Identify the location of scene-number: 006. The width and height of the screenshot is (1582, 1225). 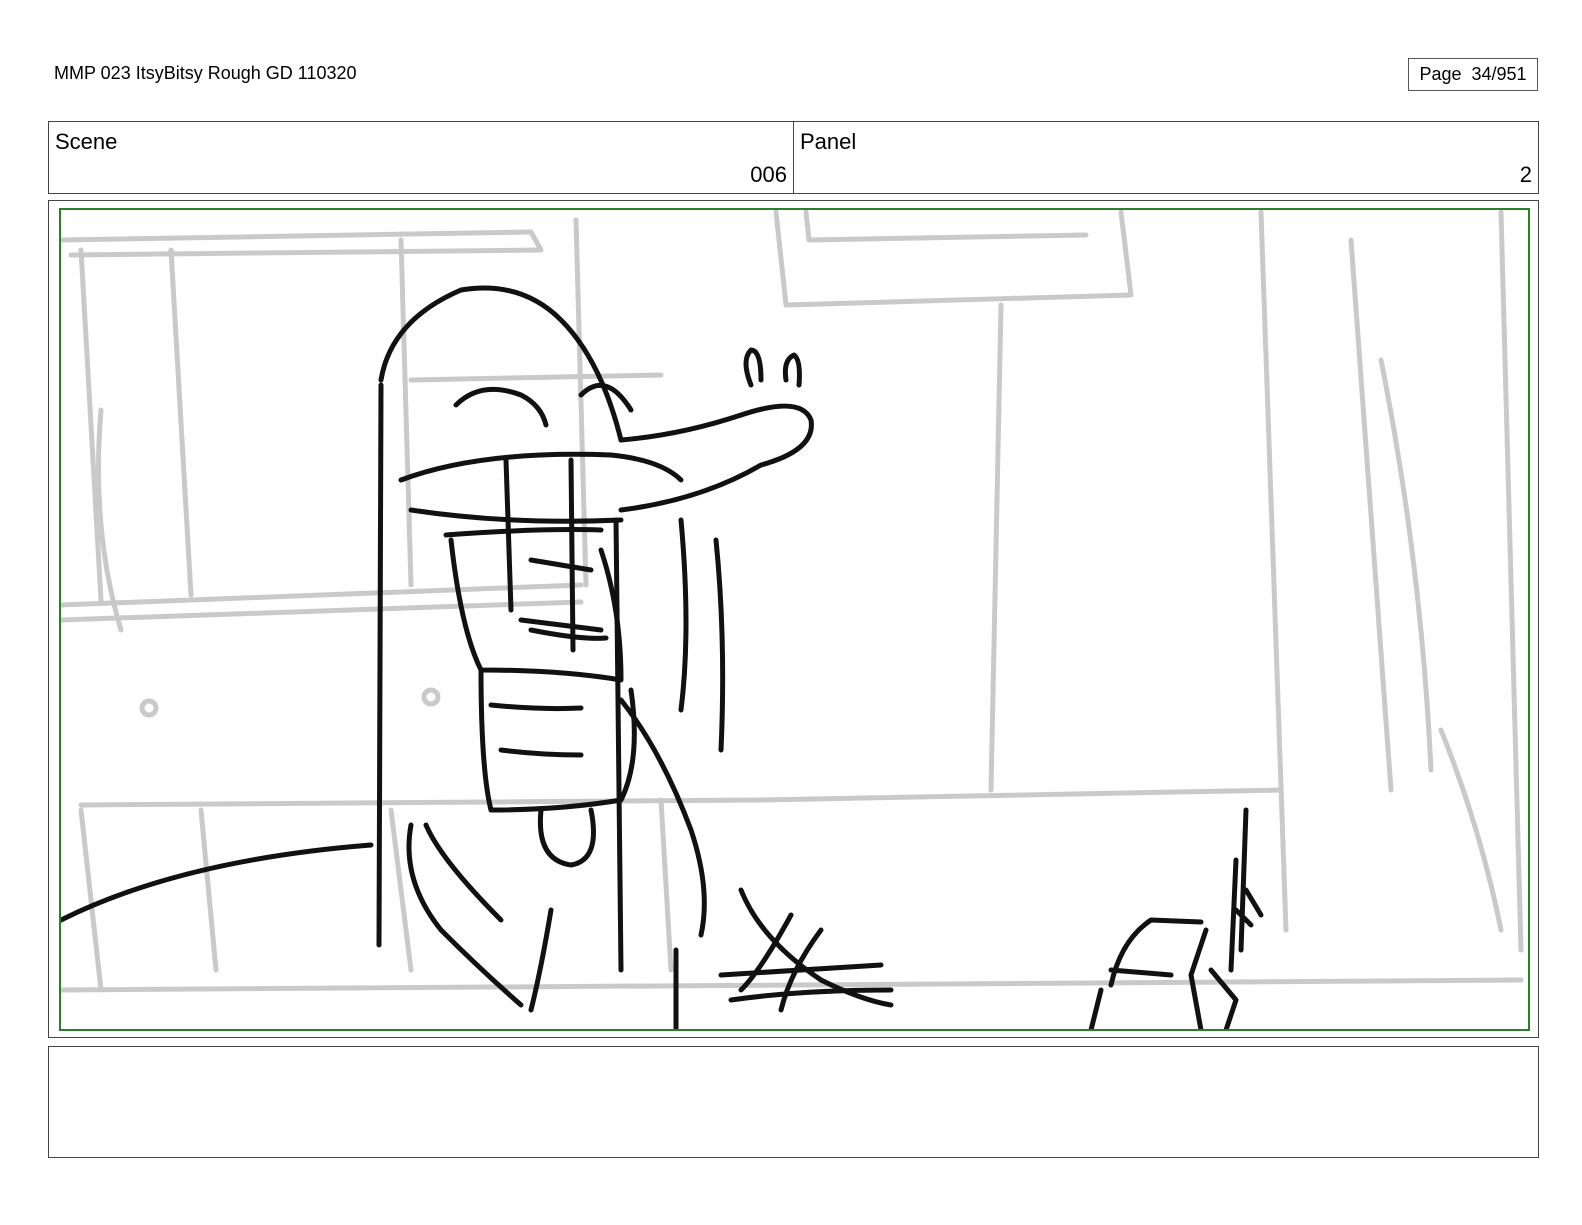
(768, 174).